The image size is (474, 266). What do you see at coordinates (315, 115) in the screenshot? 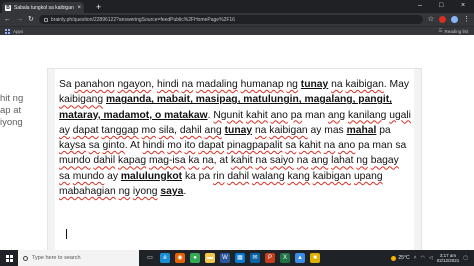
I see `text-run: man` at bounding box center [315, 115].